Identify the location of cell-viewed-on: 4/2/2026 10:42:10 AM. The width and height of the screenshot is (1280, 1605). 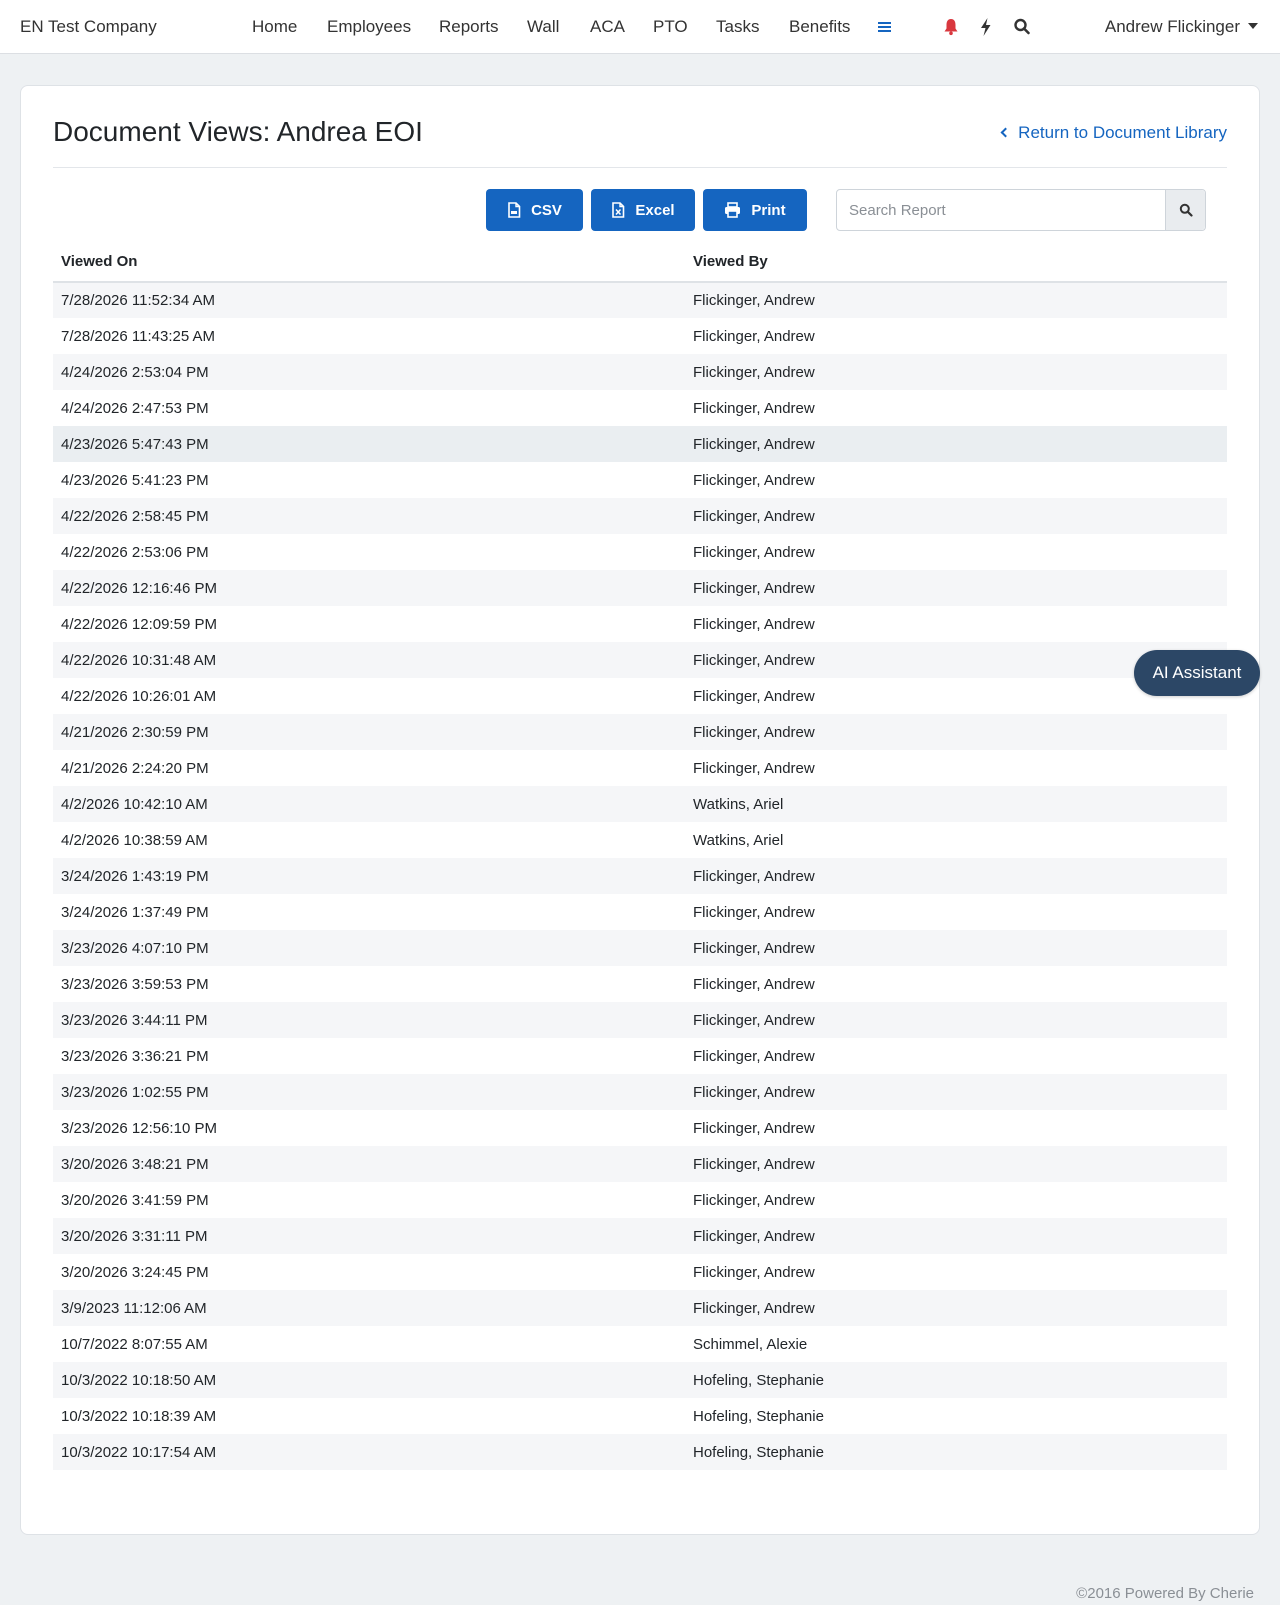
(369, 804).